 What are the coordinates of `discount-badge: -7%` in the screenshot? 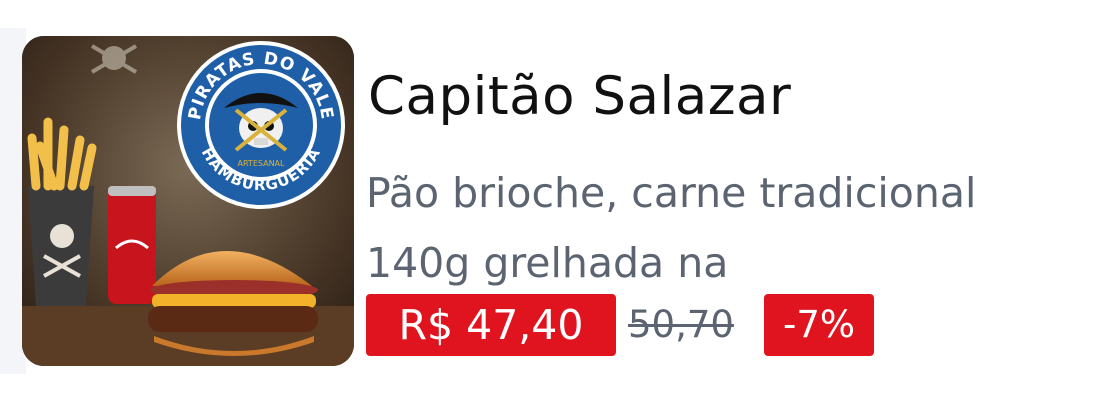 It's located at (819, 325).